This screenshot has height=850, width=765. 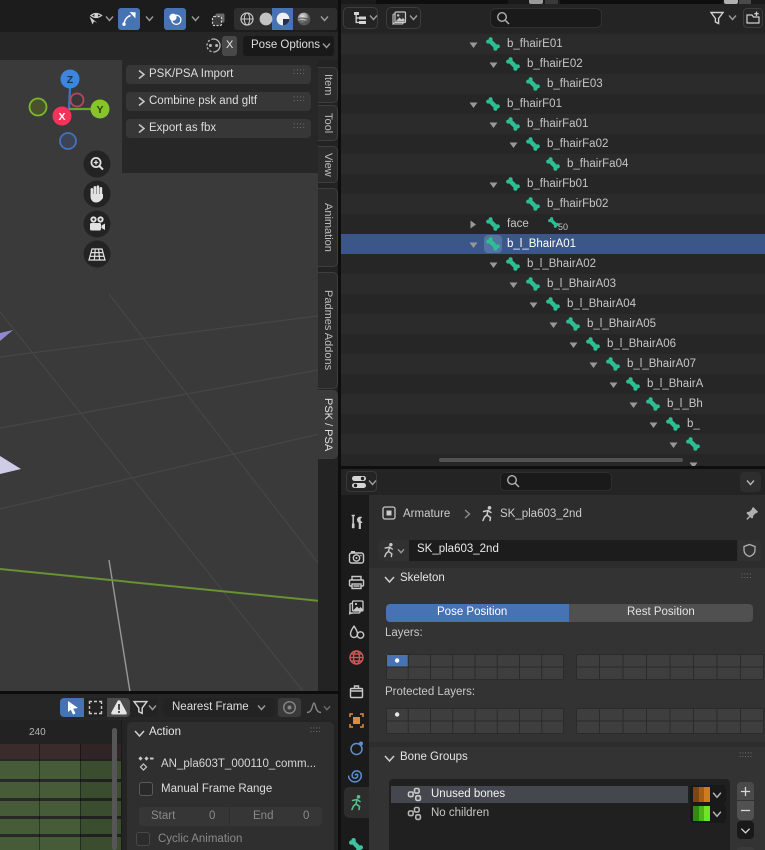 What do you see at coordinates (99, 110) in the screenshot?
I see `svg-text: Y` at bounding box center [99, 110].